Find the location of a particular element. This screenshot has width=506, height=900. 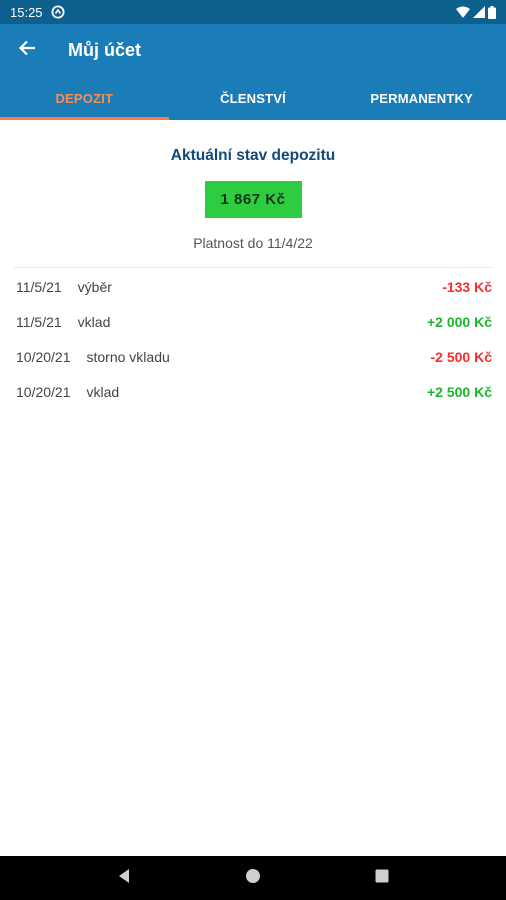

circle-home-icon is located at coordinates (253, 878).